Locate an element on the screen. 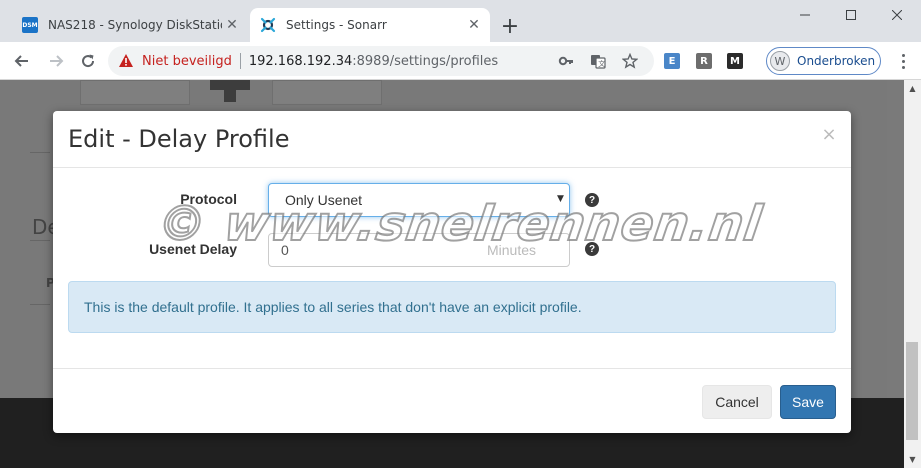 The image size is (921, 468). kebab-menu-icon is located at coordinates (903, 61).